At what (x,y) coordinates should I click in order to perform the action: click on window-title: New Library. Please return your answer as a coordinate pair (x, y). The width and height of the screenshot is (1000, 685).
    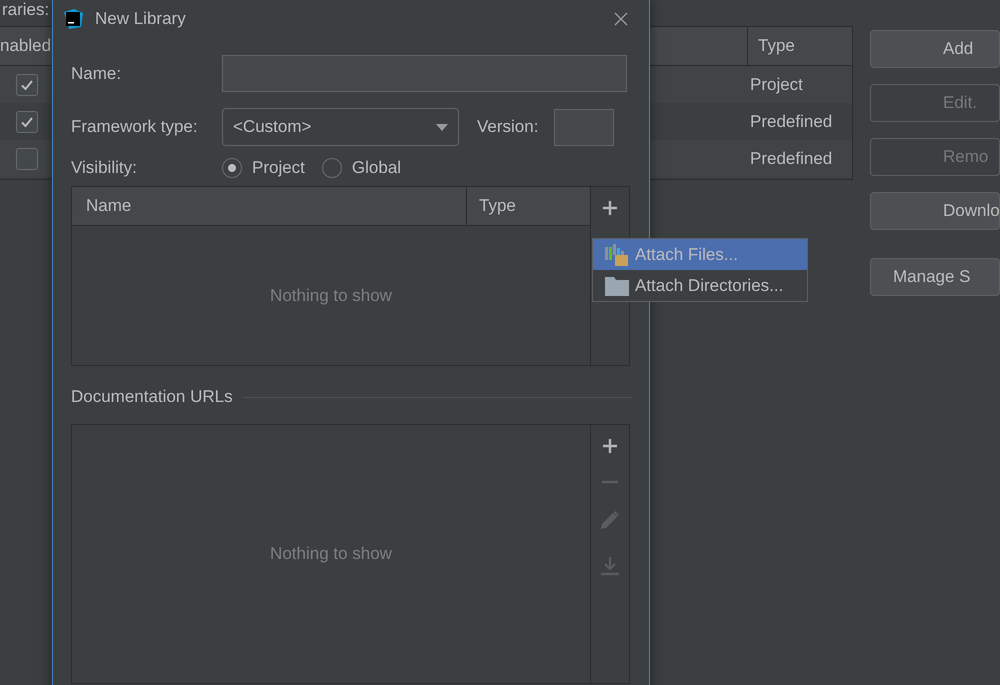
    Looking at the image, I should click on (140, 19).